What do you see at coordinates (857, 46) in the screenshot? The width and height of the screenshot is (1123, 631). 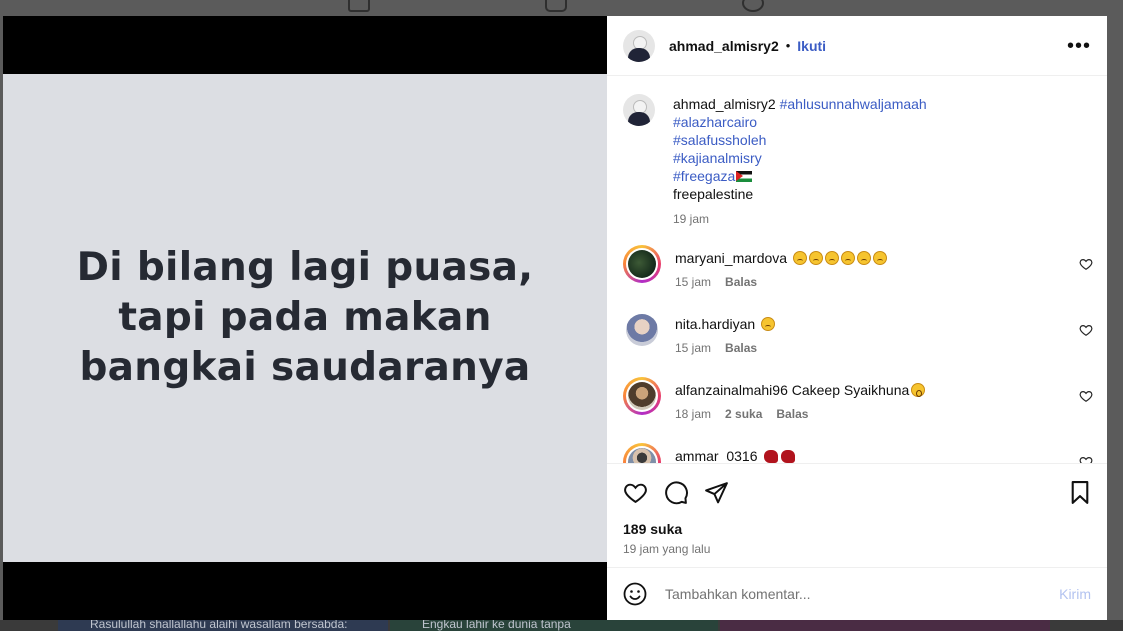 I see `post-header: ahmad_almisry2 • Ikuti •••` at bounding box center [857, 46].